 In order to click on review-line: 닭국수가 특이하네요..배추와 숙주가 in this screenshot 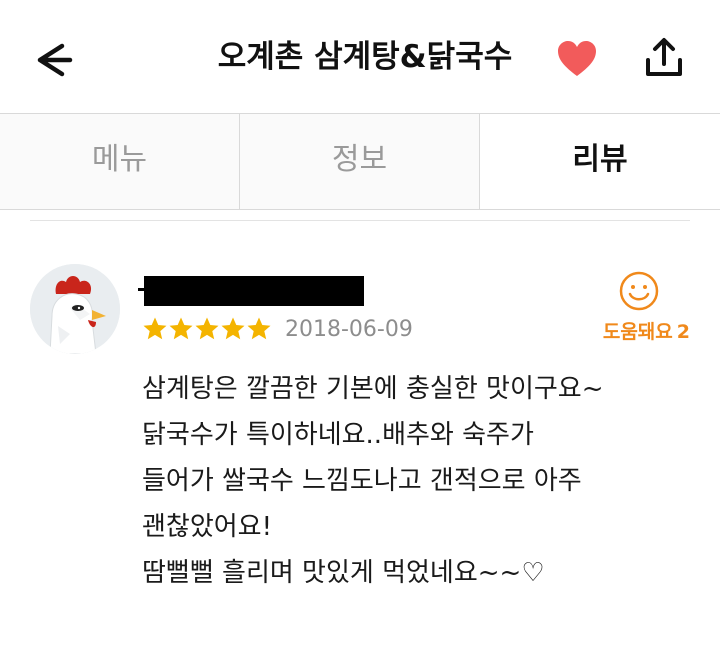, I will do `click(338, 435)`.